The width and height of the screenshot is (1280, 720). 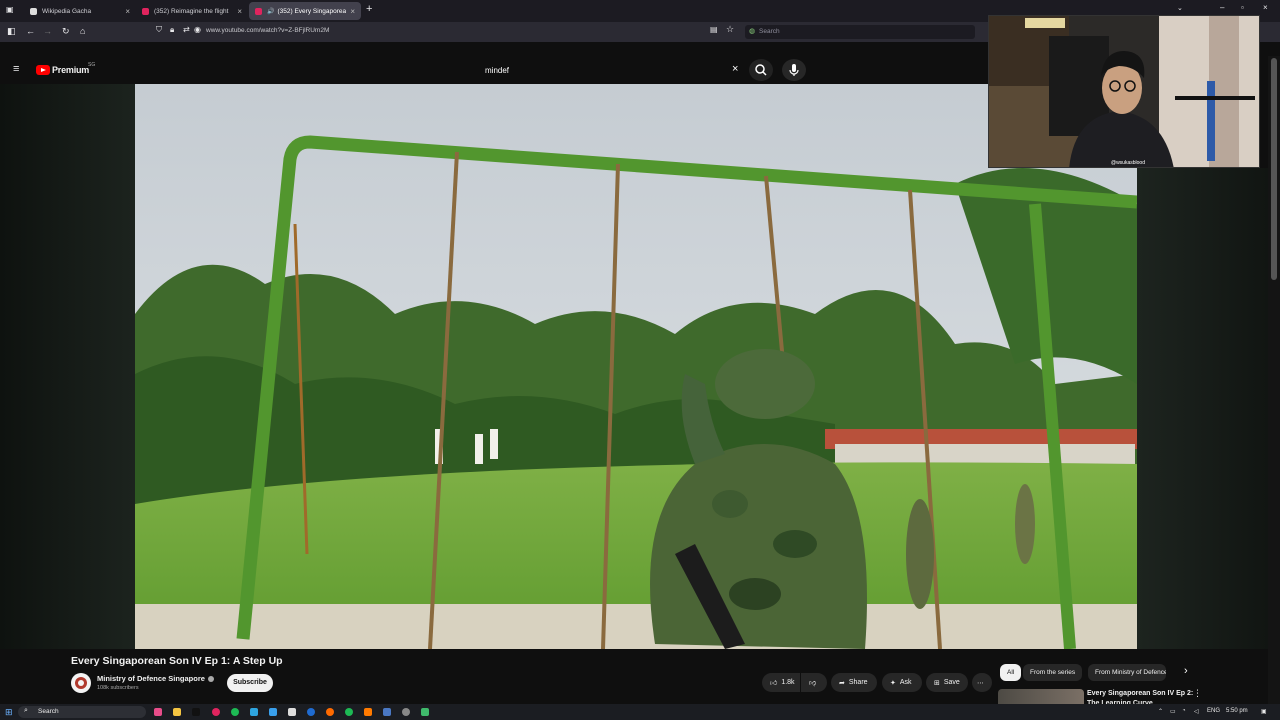 What do you see at coordinates (67, 366) in the screenshot?
I see `ambient-left` at bounding box center [67, 366].